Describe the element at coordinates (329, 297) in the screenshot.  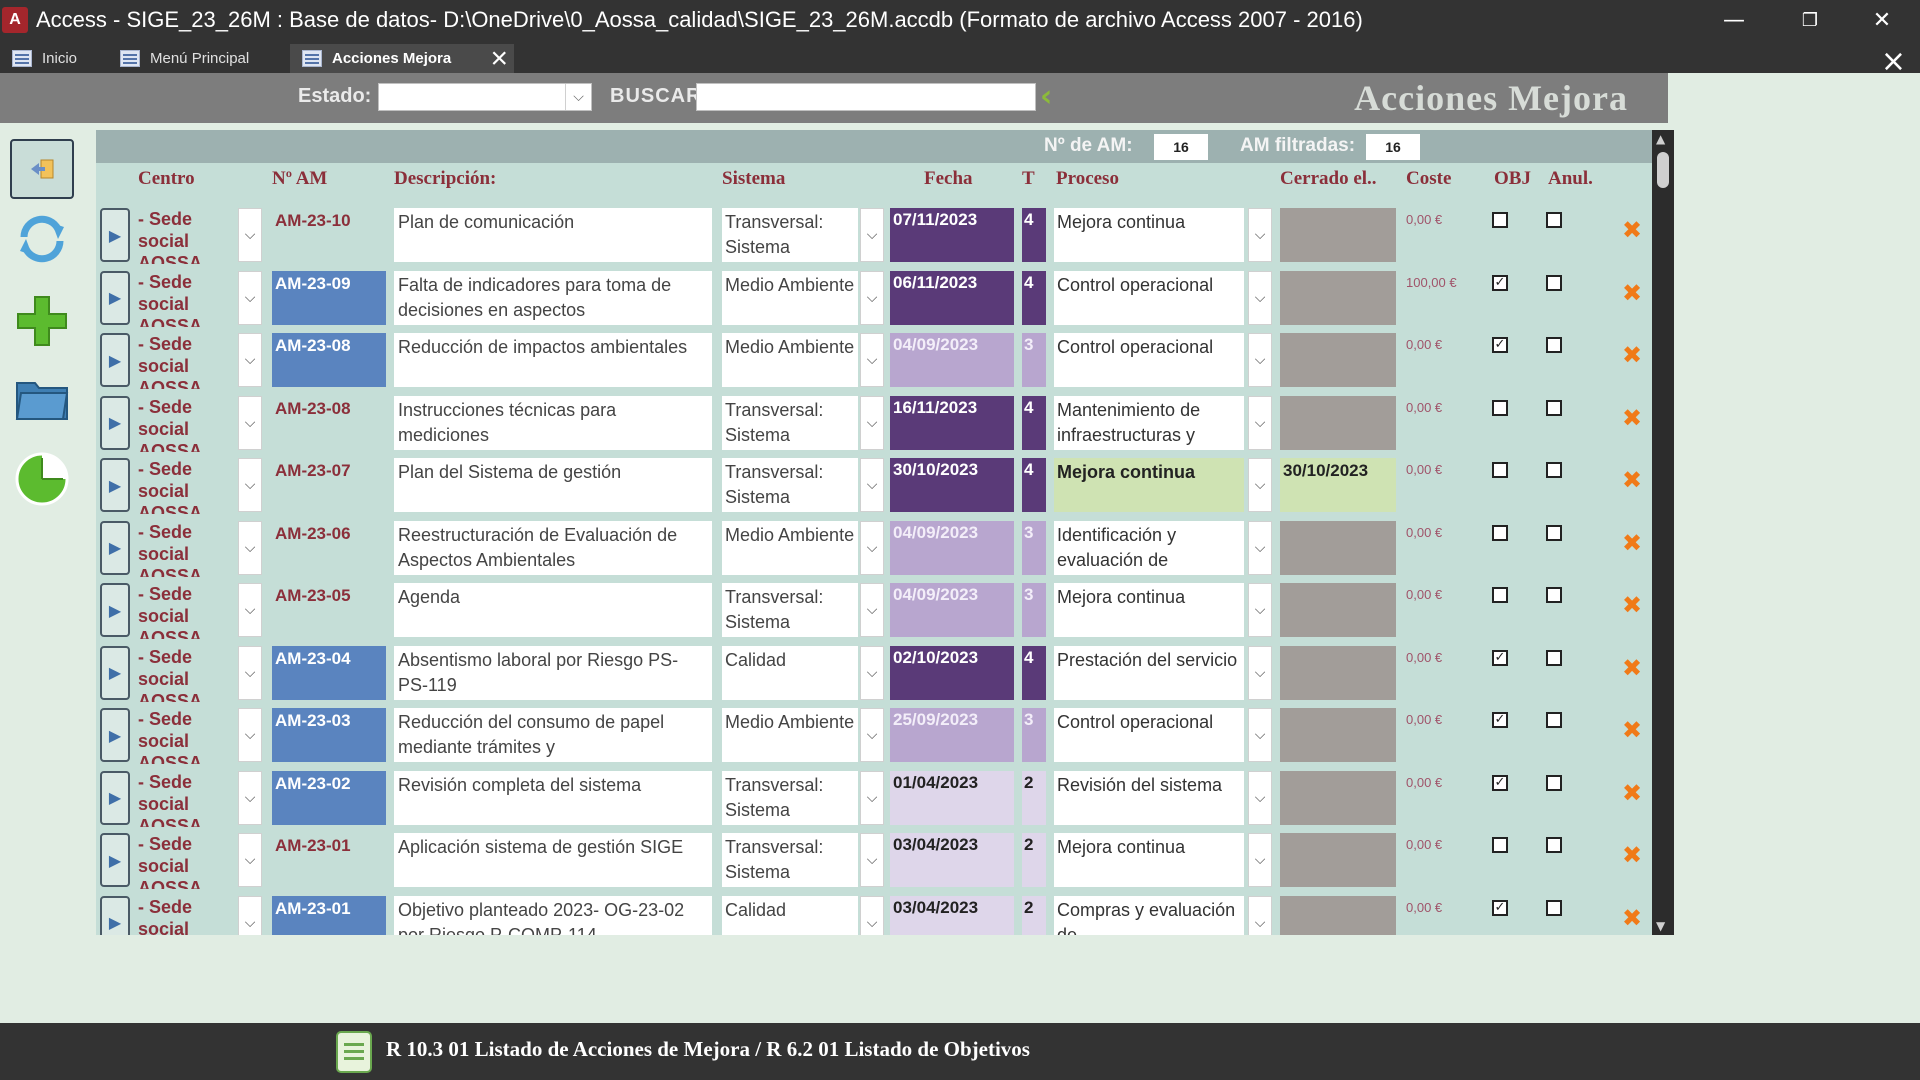
I see `am-number: AM-23-09` at that location.